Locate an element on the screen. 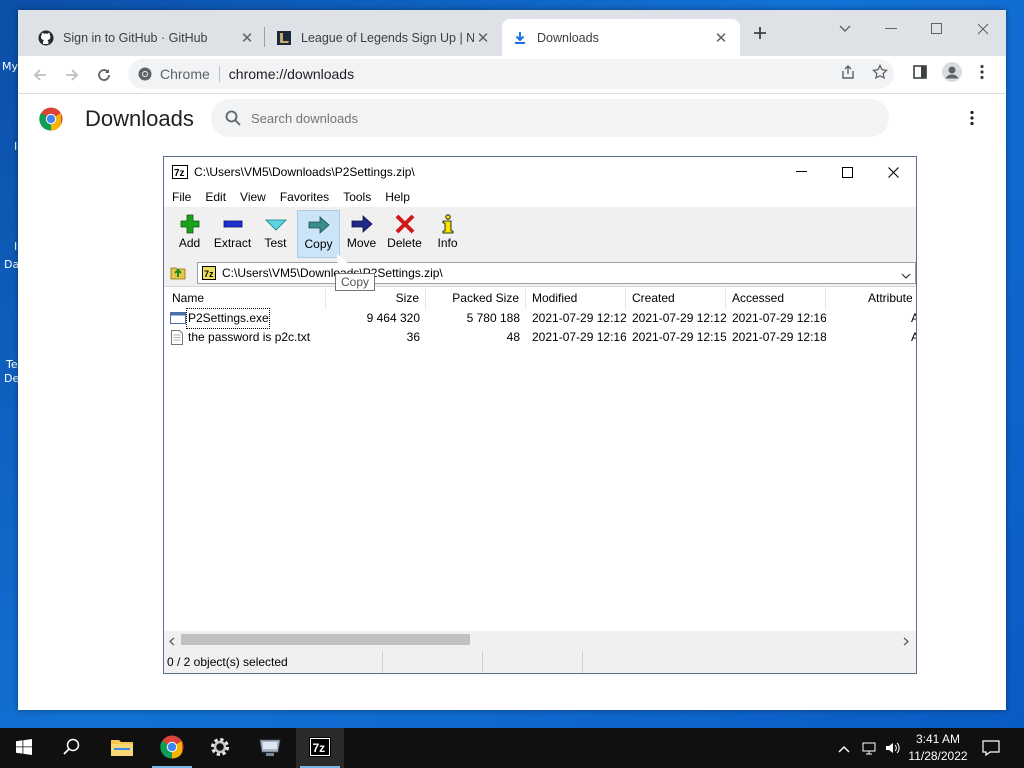 This screenshot has height=768, width=1024. copy-button: Copy is located at coordinates (318, 234).